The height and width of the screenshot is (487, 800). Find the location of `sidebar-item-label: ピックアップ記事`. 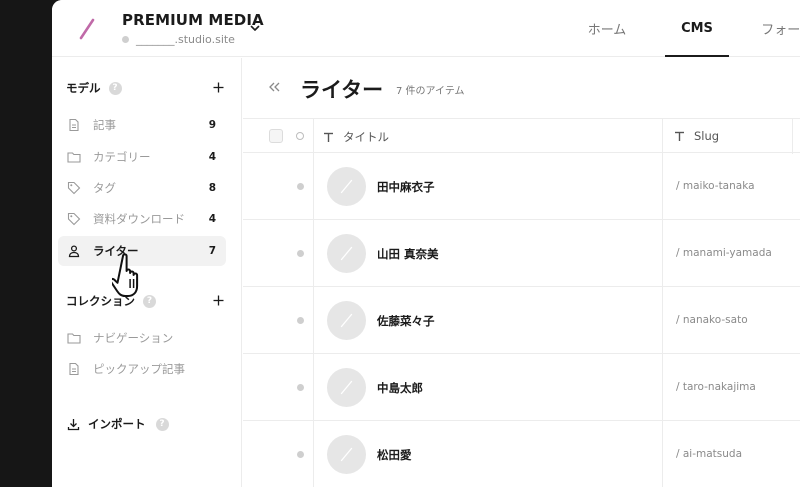

sidebar-item-label: ピックアップ記事 is located at coordinates (139, 369).